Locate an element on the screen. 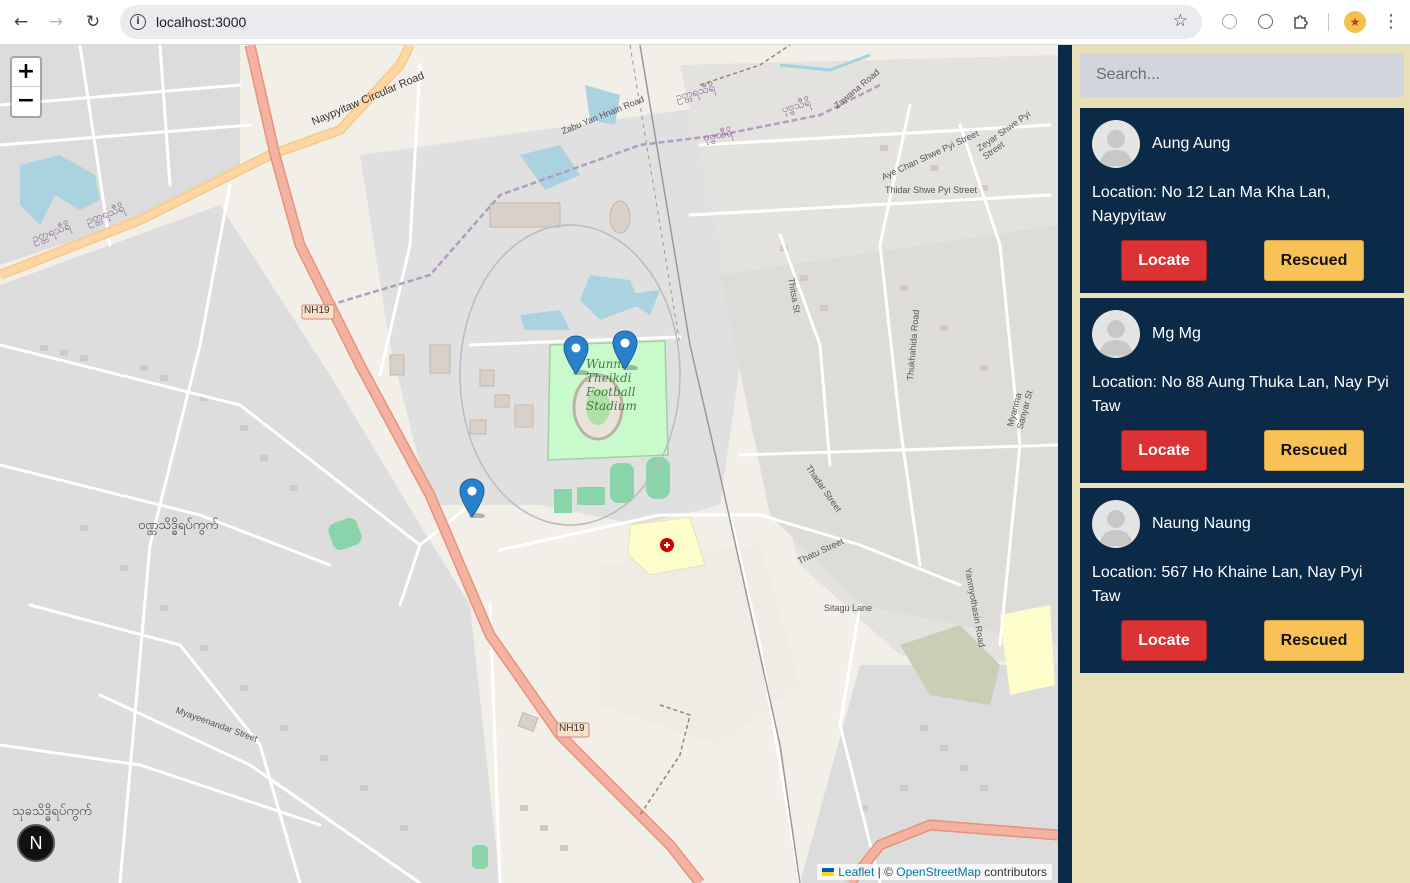 The image size is (1410, 883). profile-icon: ★ is located at coordinates (1355, 22).